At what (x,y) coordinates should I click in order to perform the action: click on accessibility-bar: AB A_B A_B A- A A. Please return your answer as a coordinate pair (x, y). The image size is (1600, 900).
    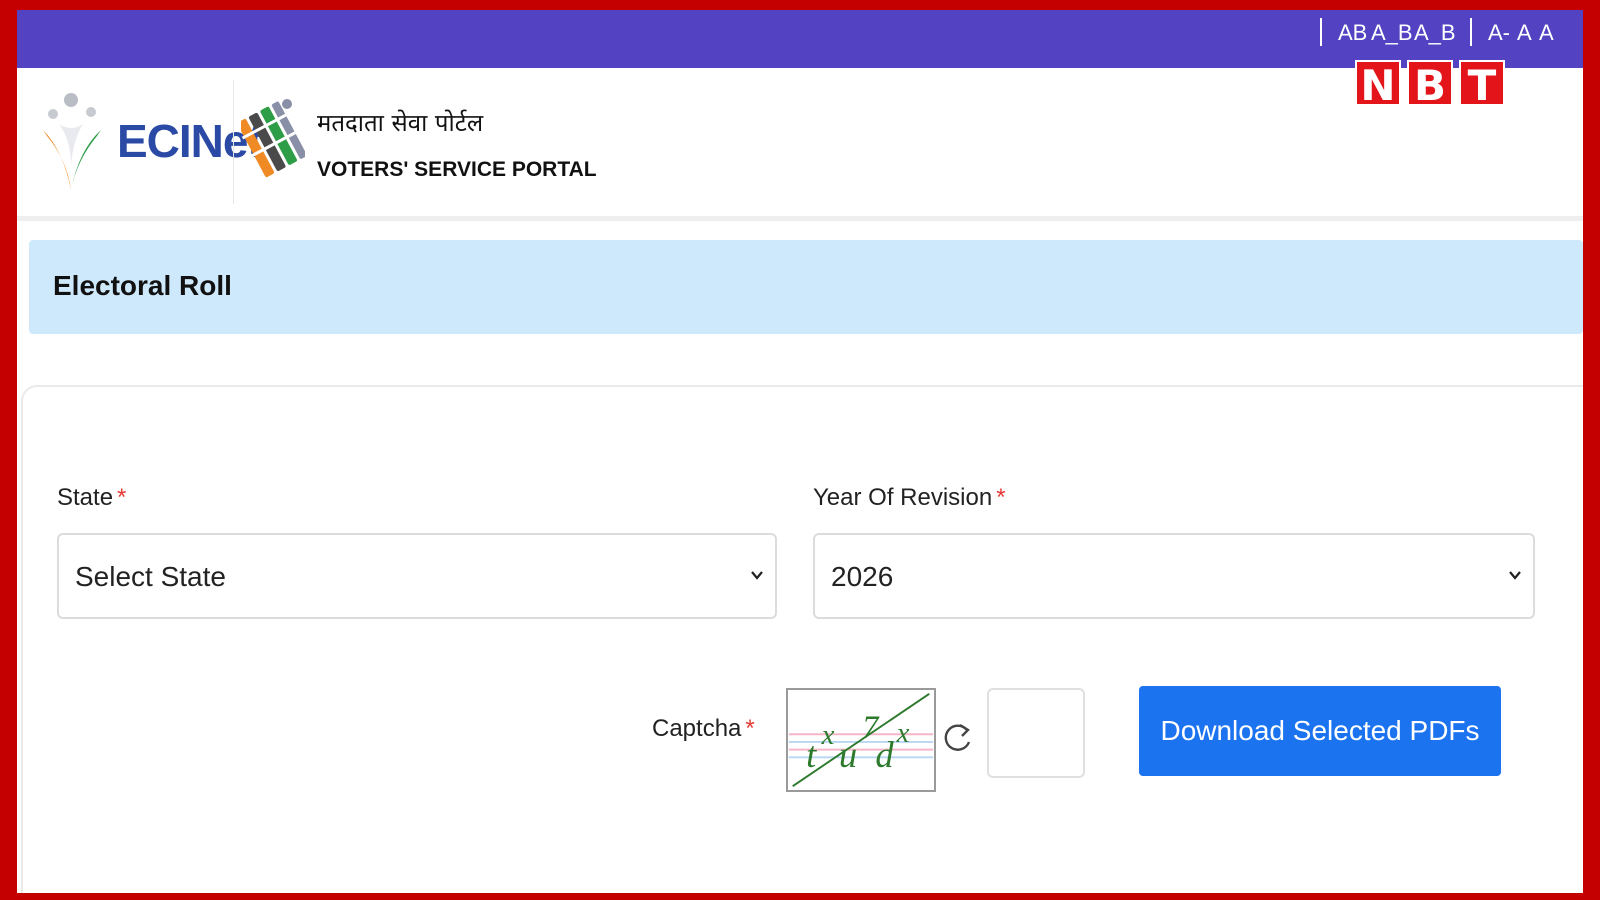
    Looking at the image, I should click on (800, 39).